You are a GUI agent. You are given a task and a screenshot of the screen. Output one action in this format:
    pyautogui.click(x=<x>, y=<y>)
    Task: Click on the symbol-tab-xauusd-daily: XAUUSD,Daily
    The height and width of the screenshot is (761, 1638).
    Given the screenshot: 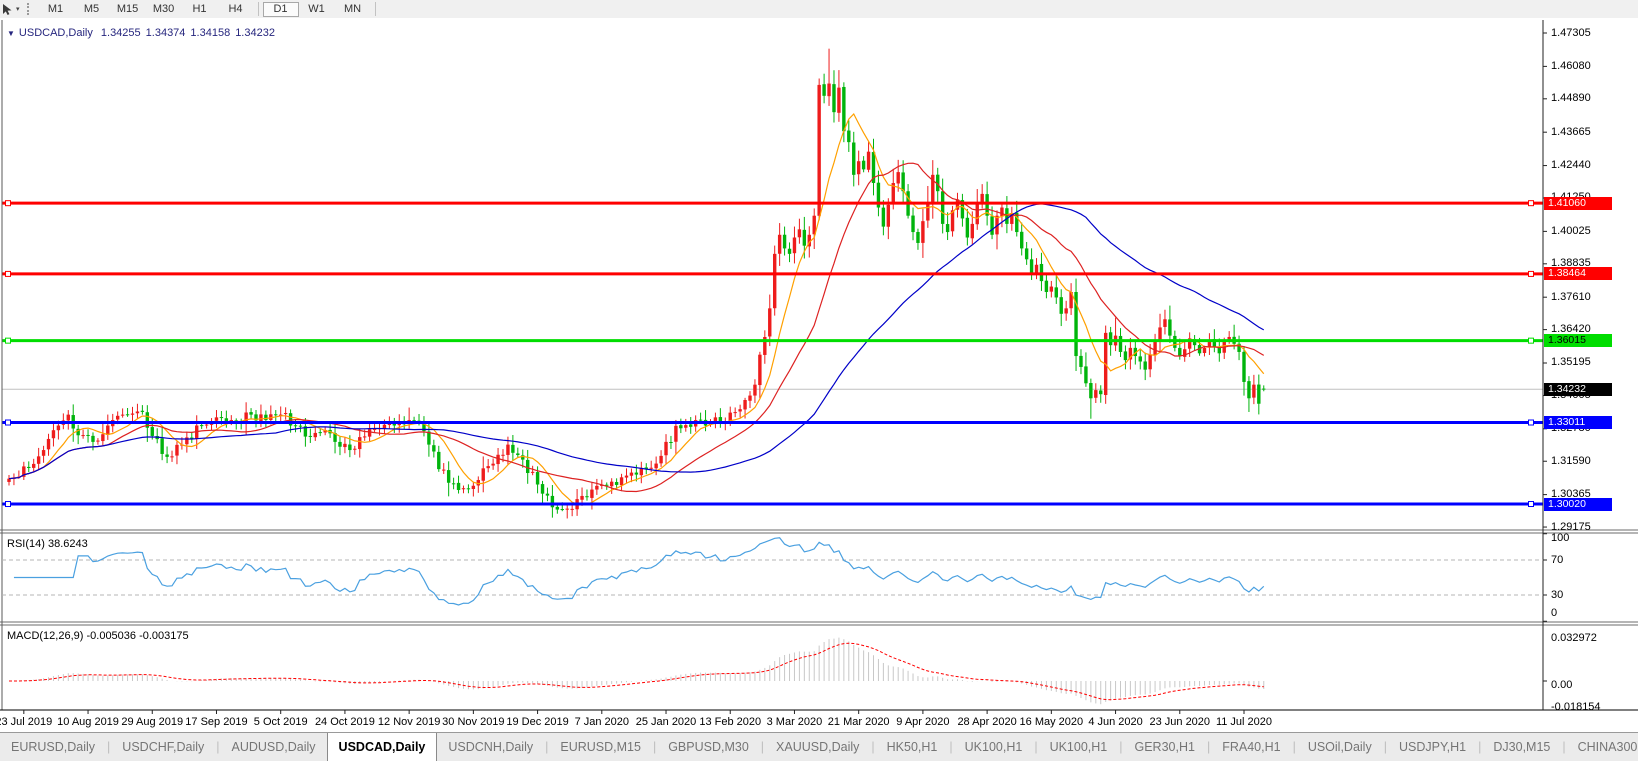 What is the action you would take?
    pyautogui.click(x=817, y=747)
    